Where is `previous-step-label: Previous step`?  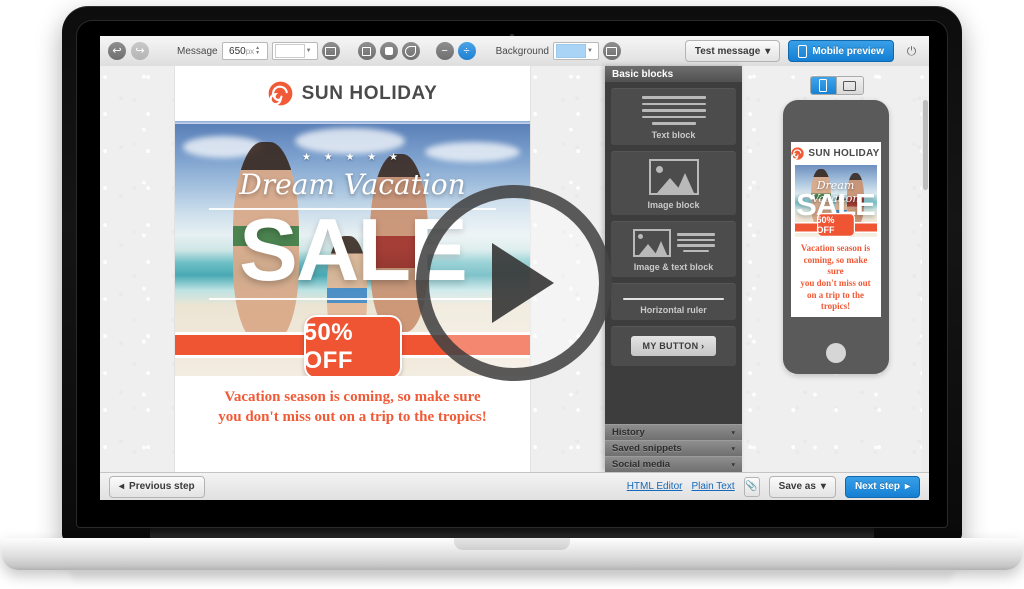 previous-step-label: Previous step is located at coordinates (162, 486).